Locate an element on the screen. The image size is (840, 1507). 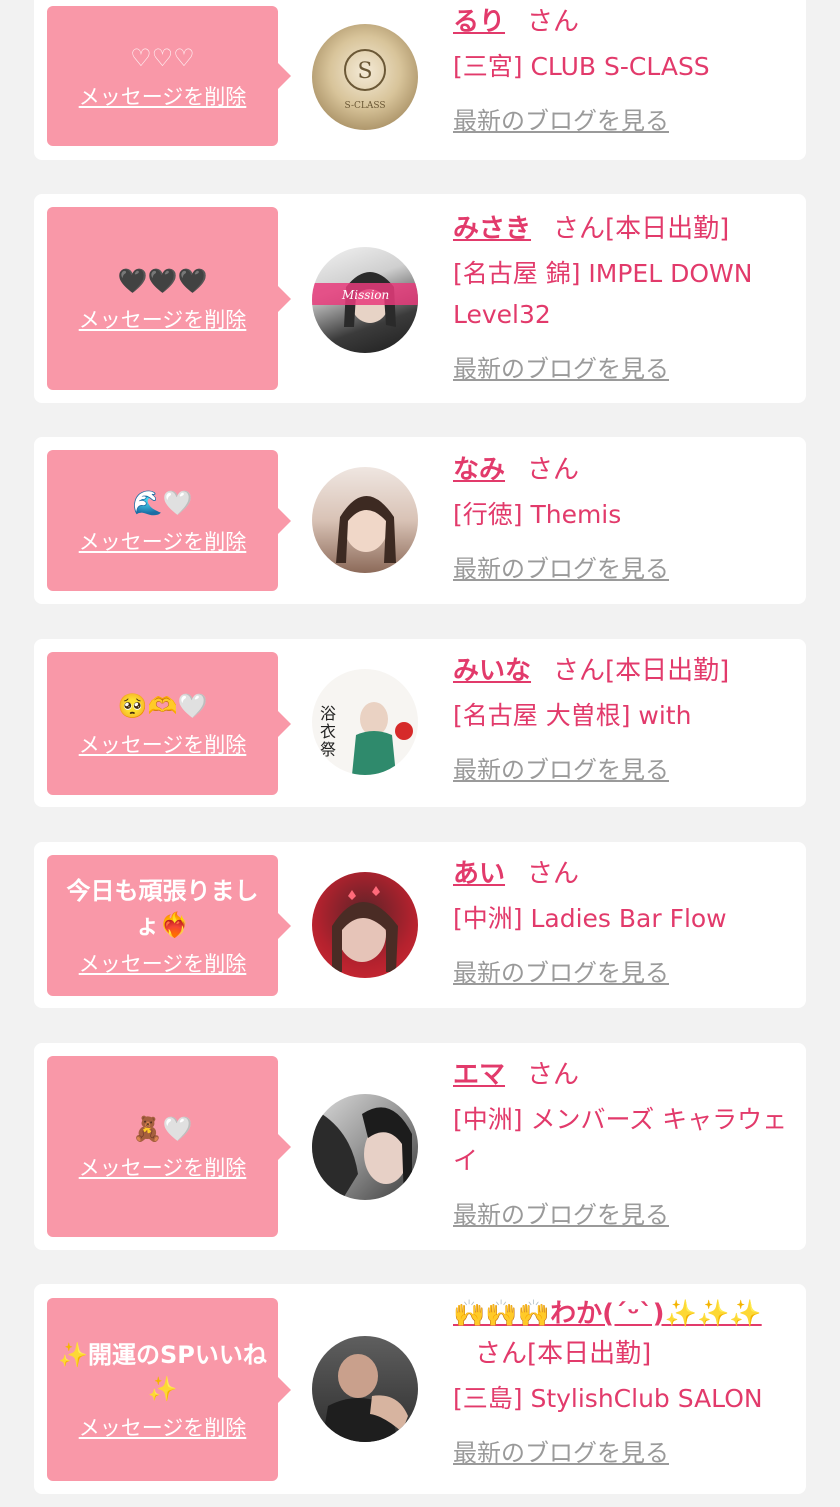
message-bubble: 今日も頑張りましょ❤️‍🔥 メッセージを削除 is located at coordinates (169, 925).